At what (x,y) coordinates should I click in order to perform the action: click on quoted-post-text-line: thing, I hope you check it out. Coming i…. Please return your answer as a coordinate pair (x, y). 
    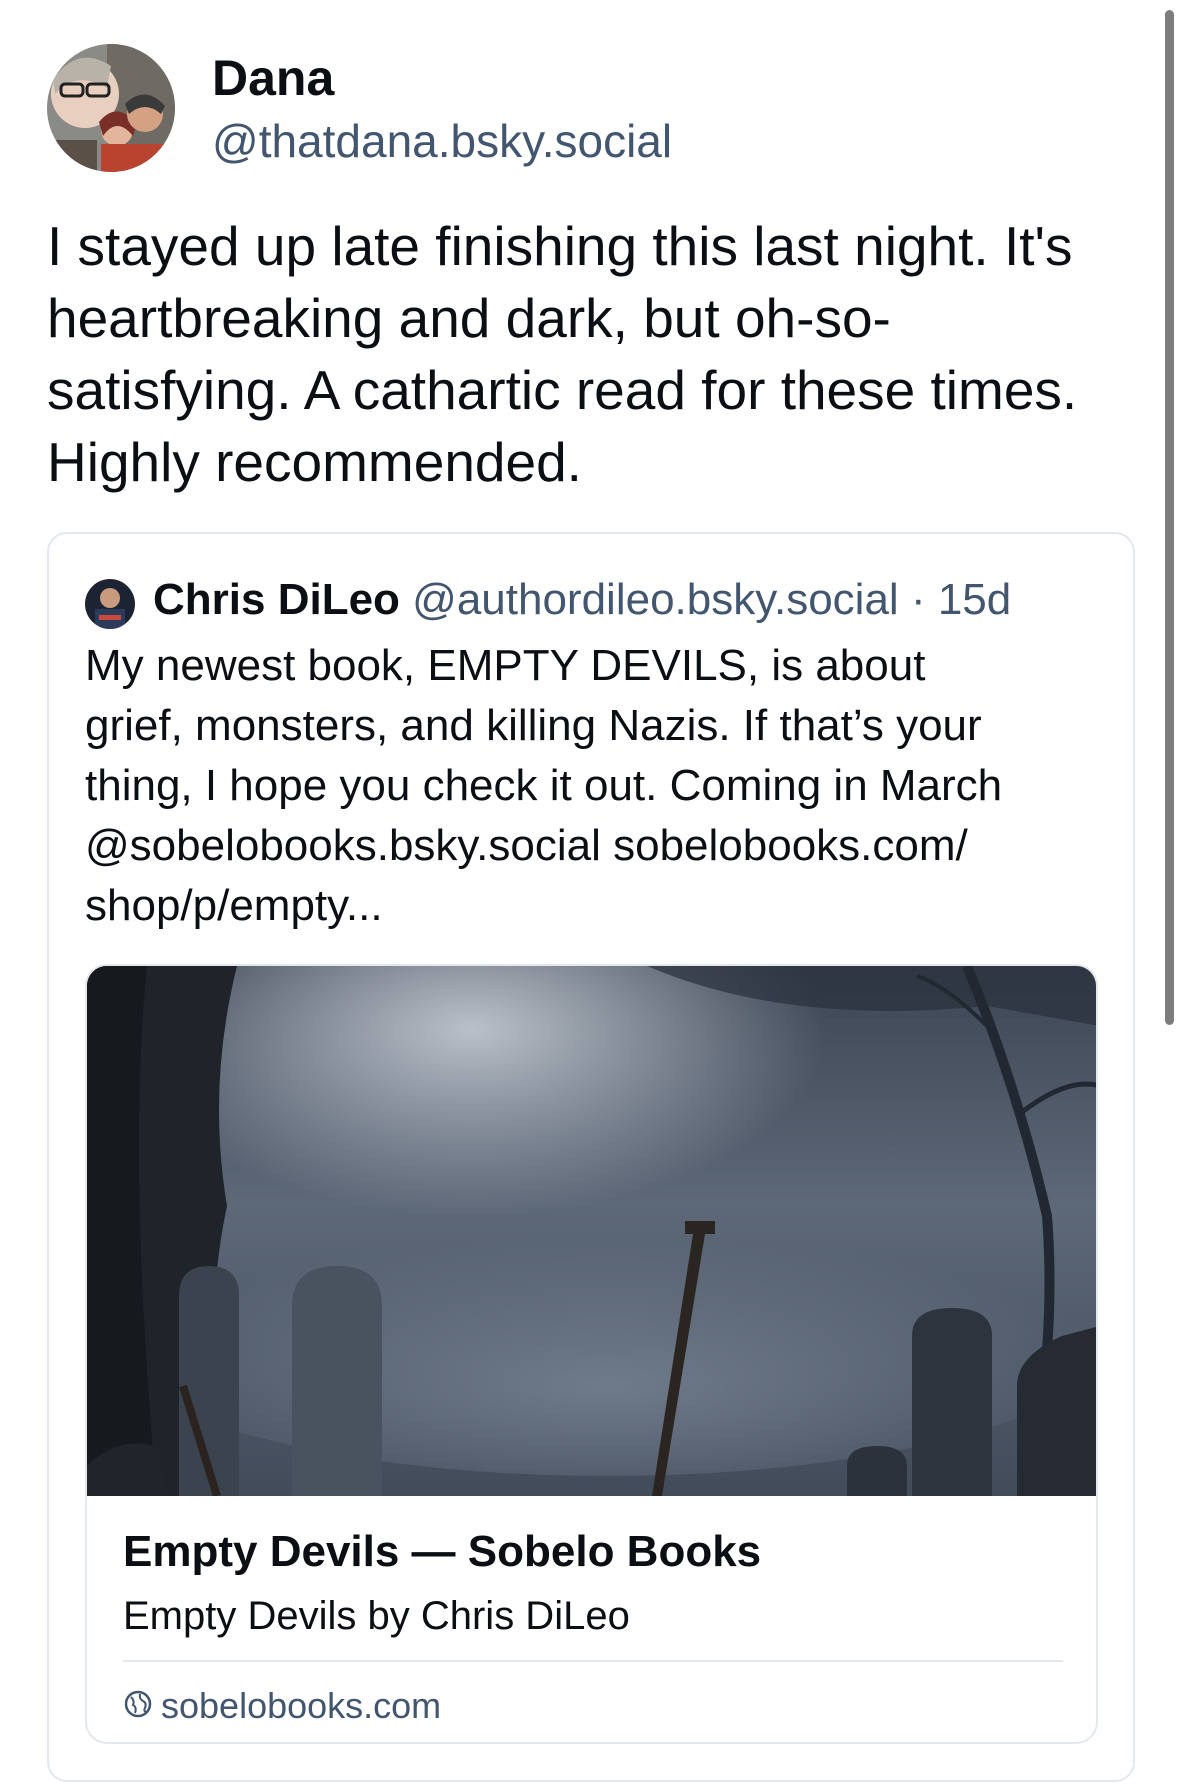
    Looking at the image, I should click on (544, 785).